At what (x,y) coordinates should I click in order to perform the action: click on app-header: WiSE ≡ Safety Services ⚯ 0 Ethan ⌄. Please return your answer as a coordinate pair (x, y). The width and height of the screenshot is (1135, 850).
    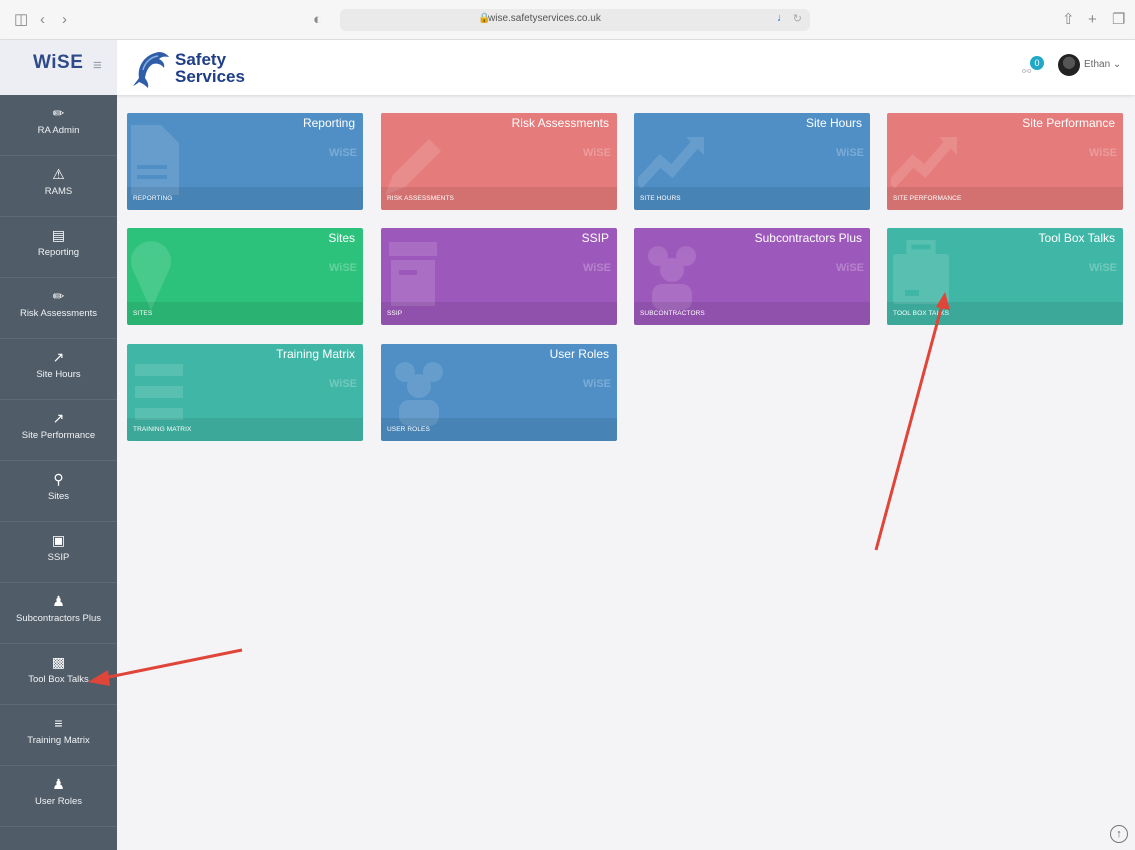
    Looking at the image, I should click on (567, 67).